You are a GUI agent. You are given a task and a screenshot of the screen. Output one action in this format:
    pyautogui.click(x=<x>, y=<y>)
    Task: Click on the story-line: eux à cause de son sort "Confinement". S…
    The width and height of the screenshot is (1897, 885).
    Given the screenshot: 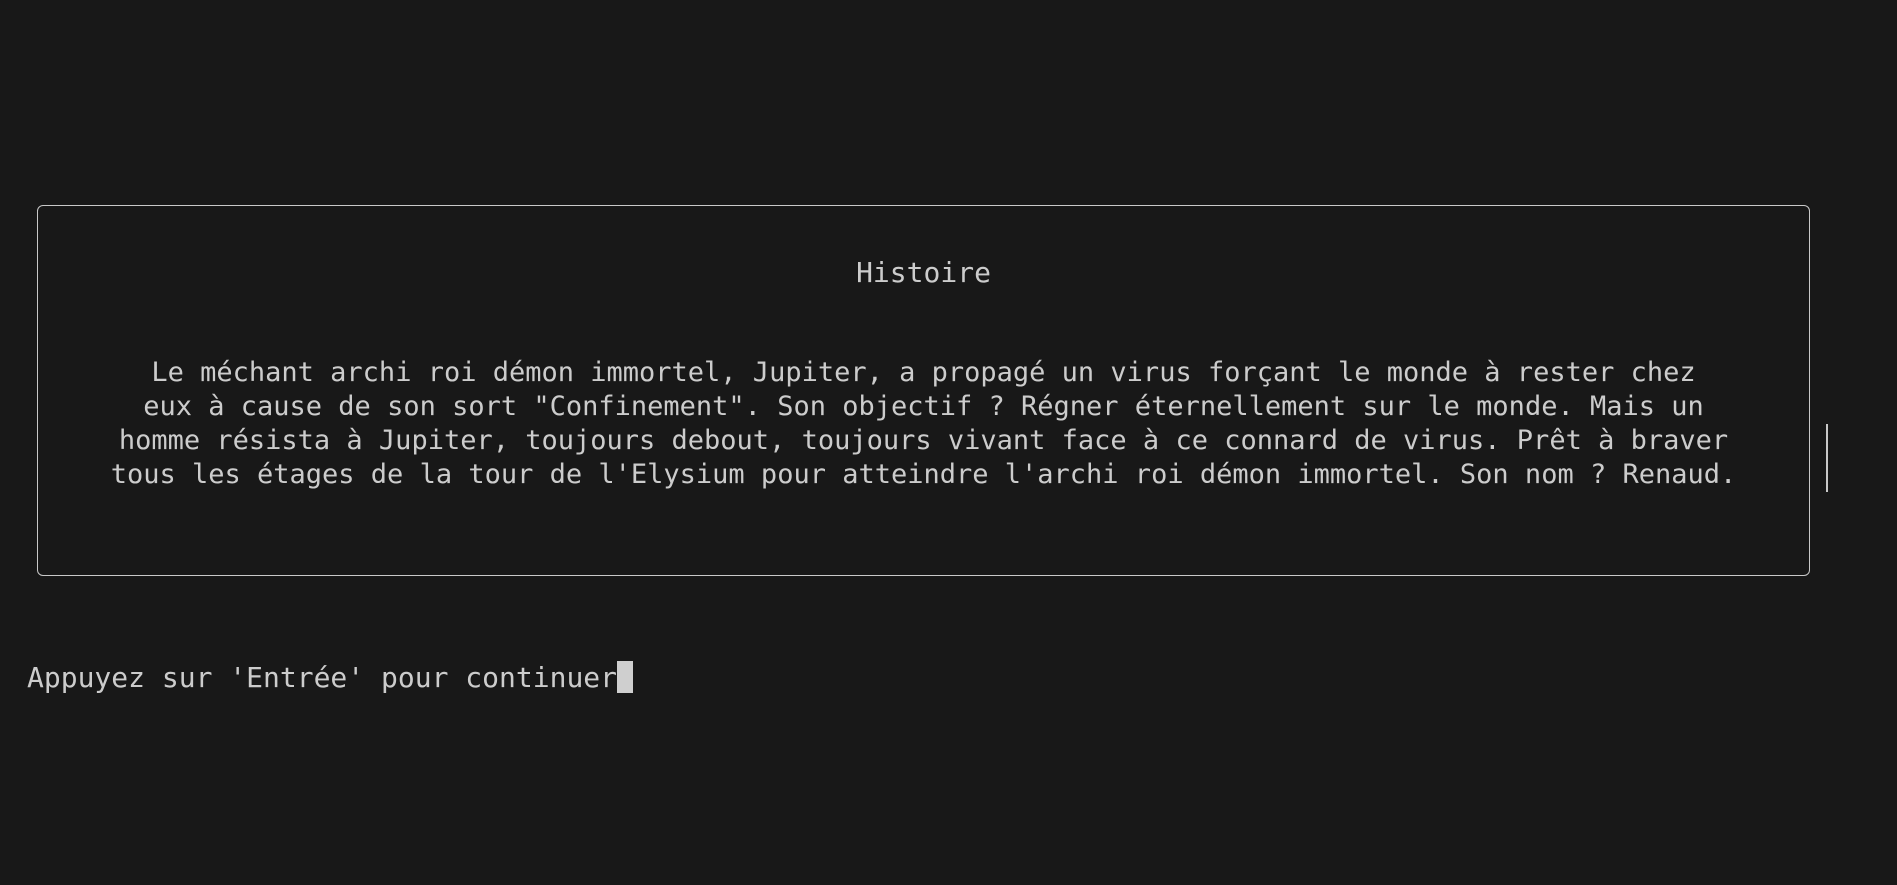 What is the action you would take?
    pyautogui.click(x=923, y=406)
    